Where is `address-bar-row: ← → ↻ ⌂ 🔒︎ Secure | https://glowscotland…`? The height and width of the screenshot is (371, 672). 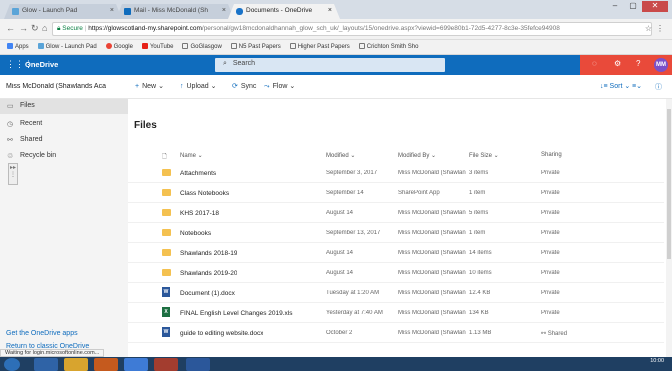
address-bar-row: ← → ↻ ⌂ 🔒︎ Secure | https://glowscotland… is located at coordinates (336, 29).